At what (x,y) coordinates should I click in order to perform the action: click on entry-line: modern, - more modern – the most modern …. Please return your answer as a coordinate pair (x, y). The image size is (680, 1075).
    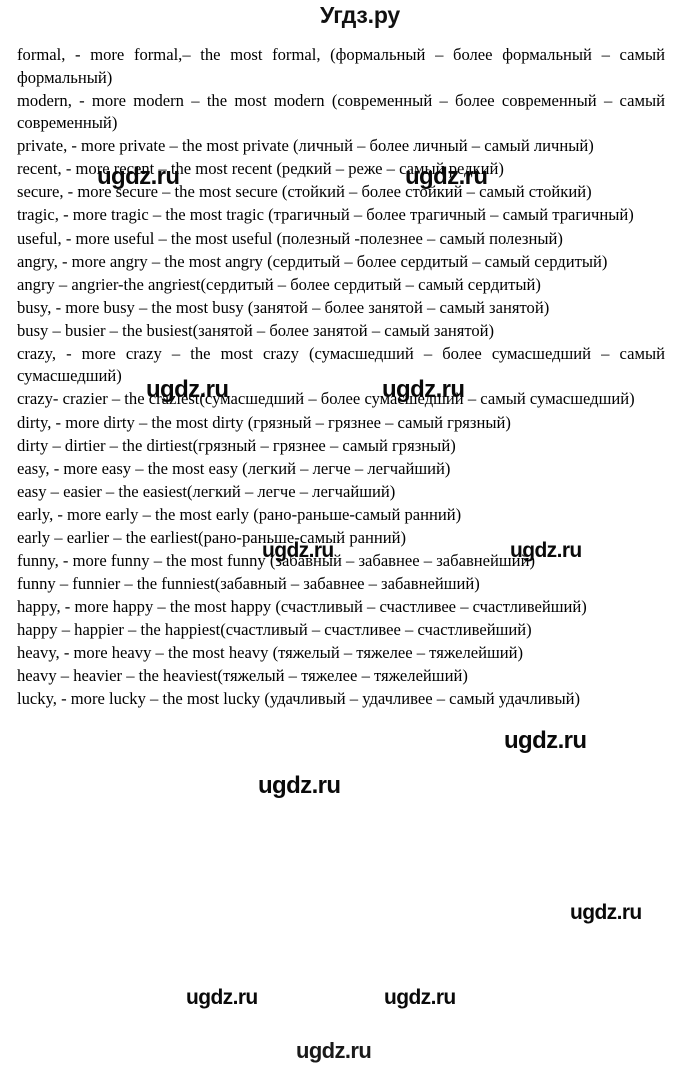
    Looking at the image, I should click on (341, 111).